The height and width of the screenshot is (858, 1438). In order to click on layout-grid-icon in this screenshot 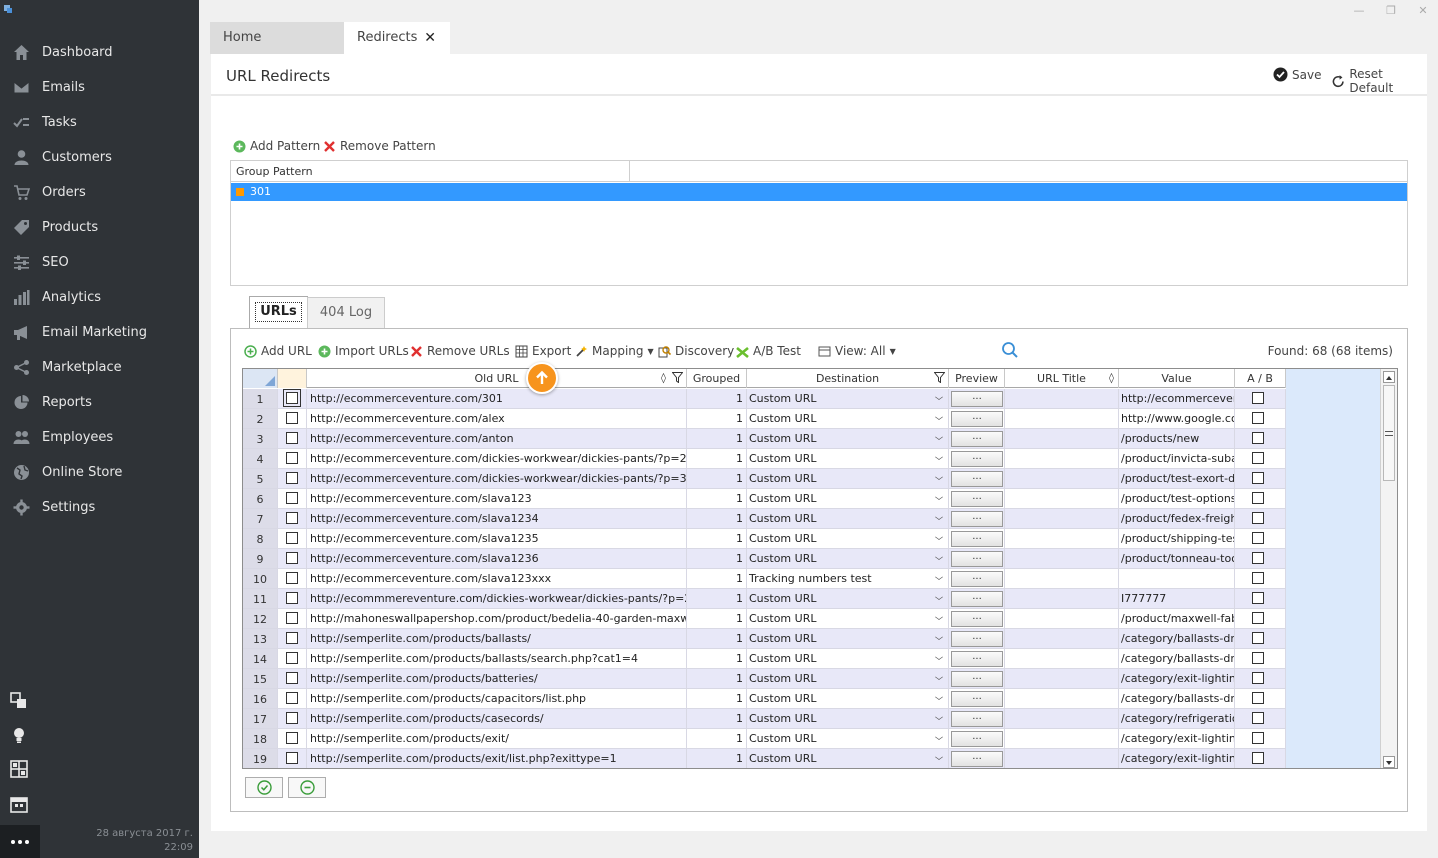, I will do `click(20, 770)`.